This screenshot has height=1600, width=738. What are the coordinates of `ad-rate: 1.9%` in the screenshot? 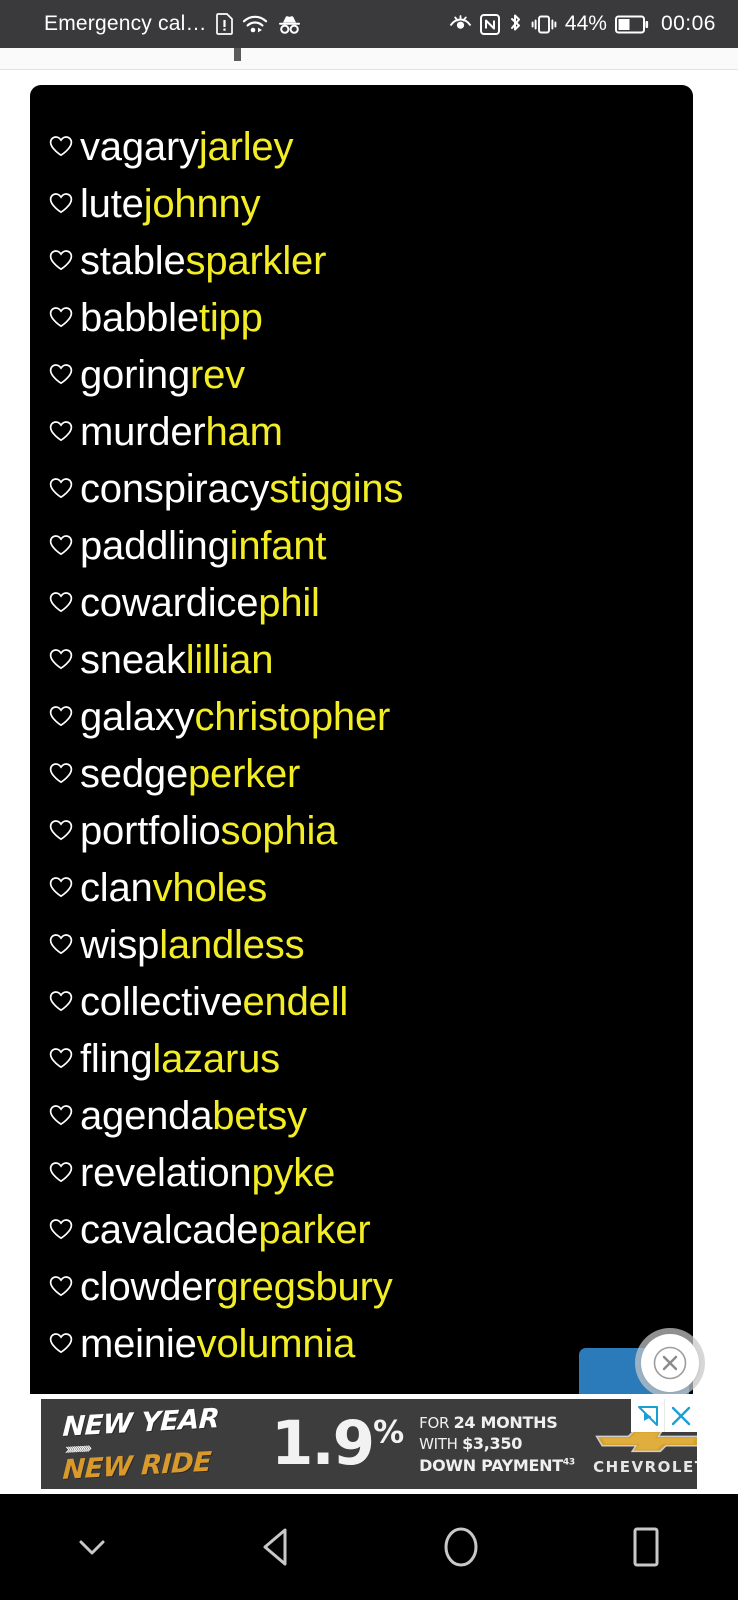 It's located at (337, 1443).